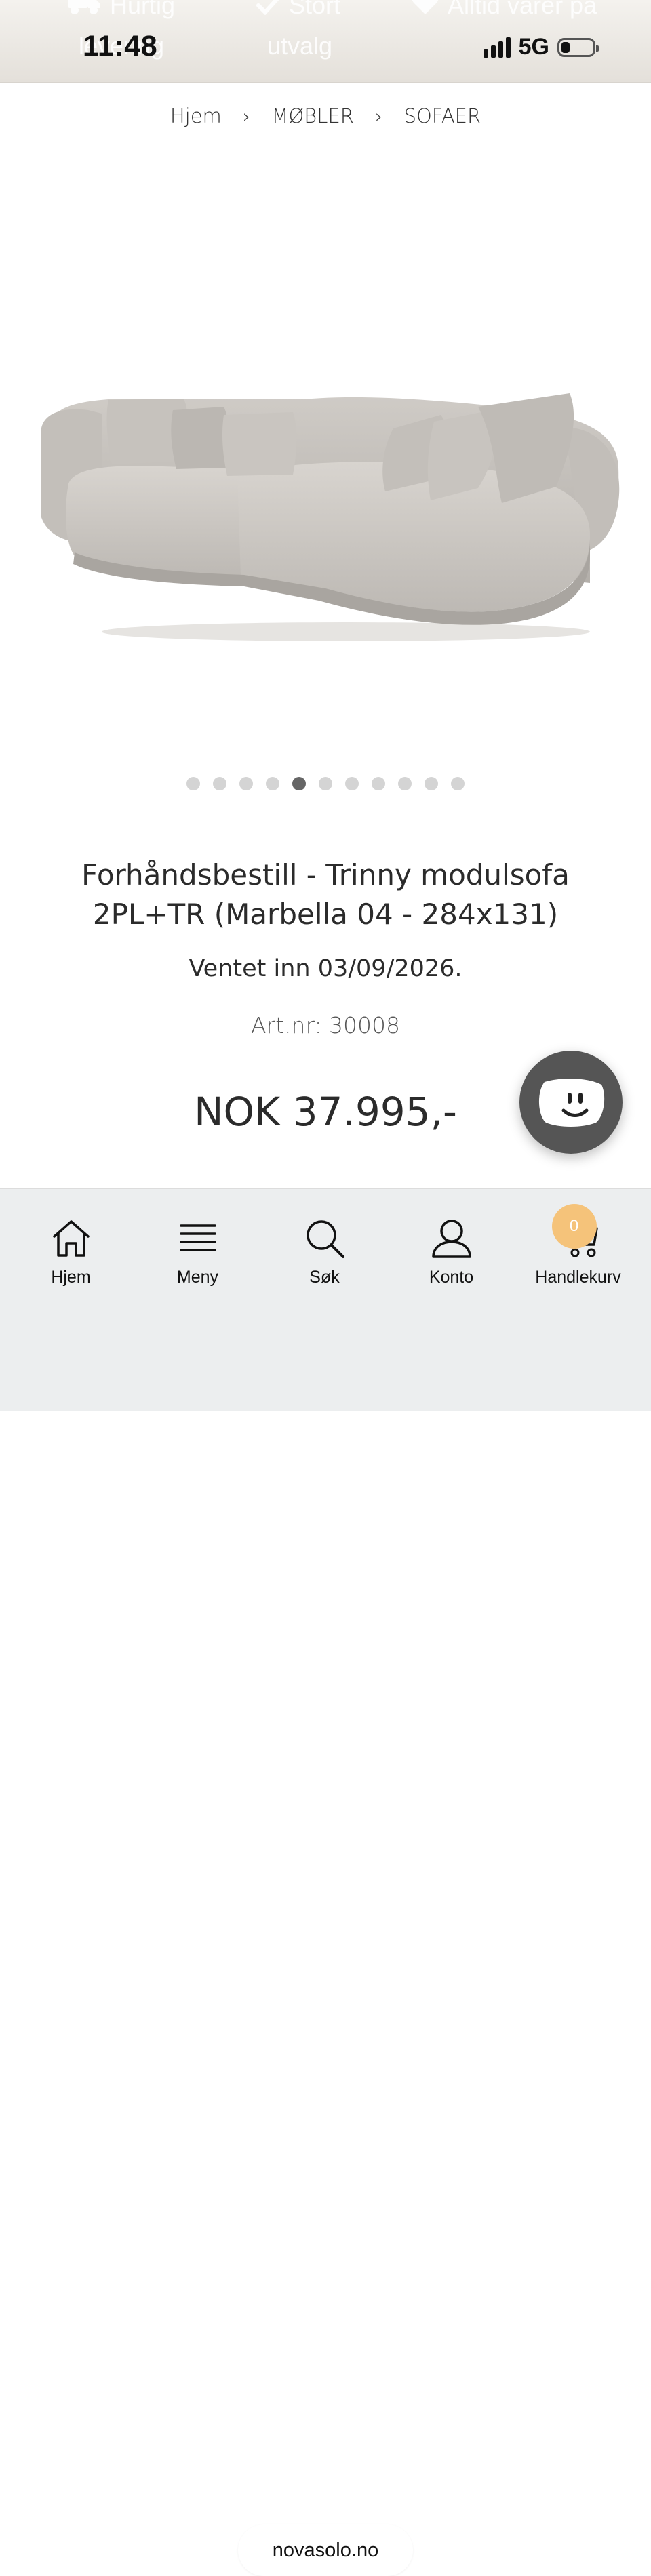 This screenshot has width=651, height=2576. Describe the element at coordinates (425, 11) in the screenshot. I see `heart-icon` at that location.